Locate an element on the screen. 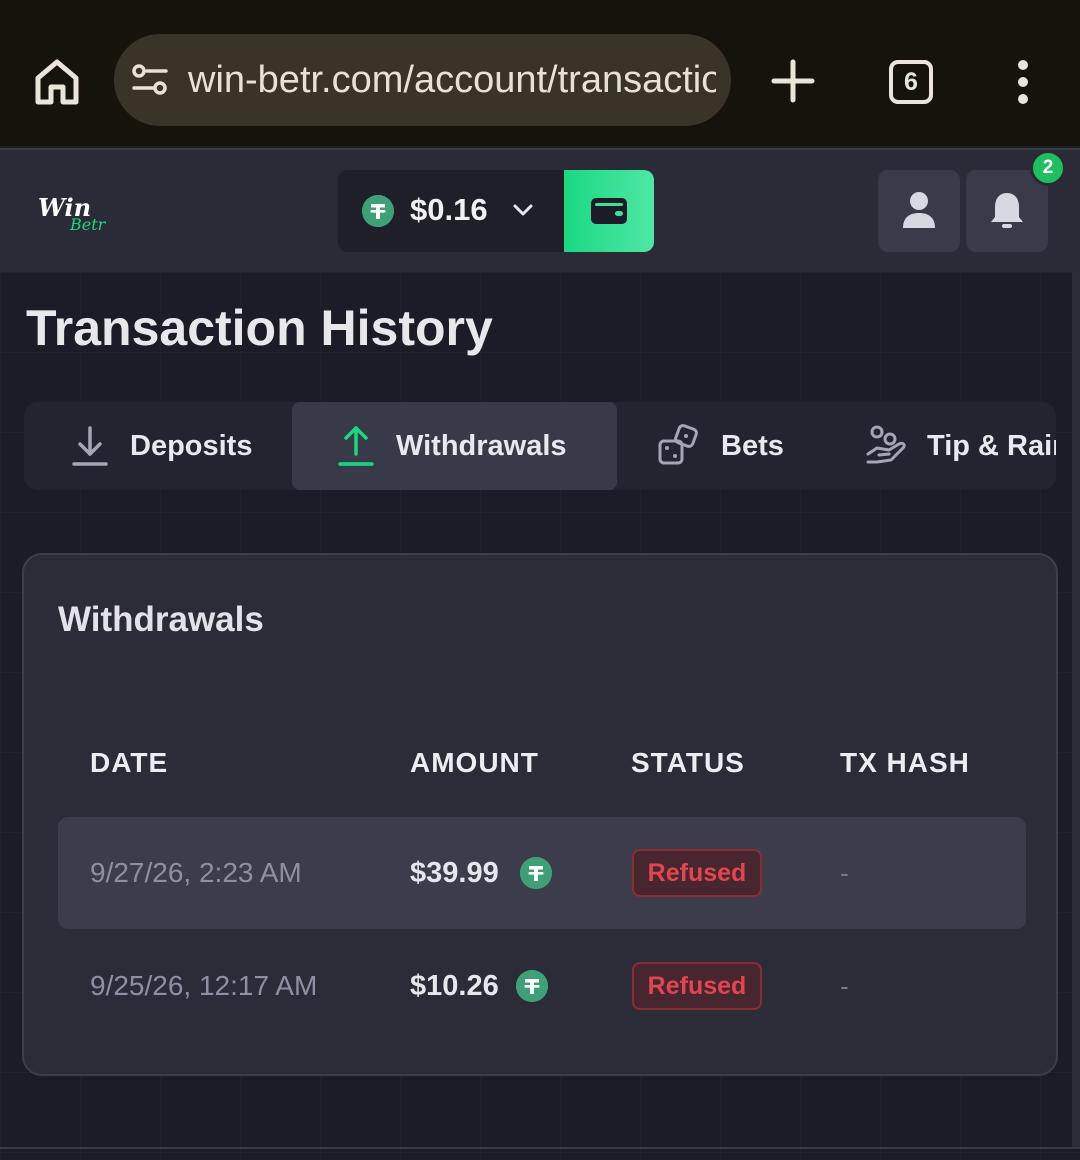 The height and width of the screenshot is (1160, 1080). tab-switcher-button: 6 is located at coordinates (911, 82).